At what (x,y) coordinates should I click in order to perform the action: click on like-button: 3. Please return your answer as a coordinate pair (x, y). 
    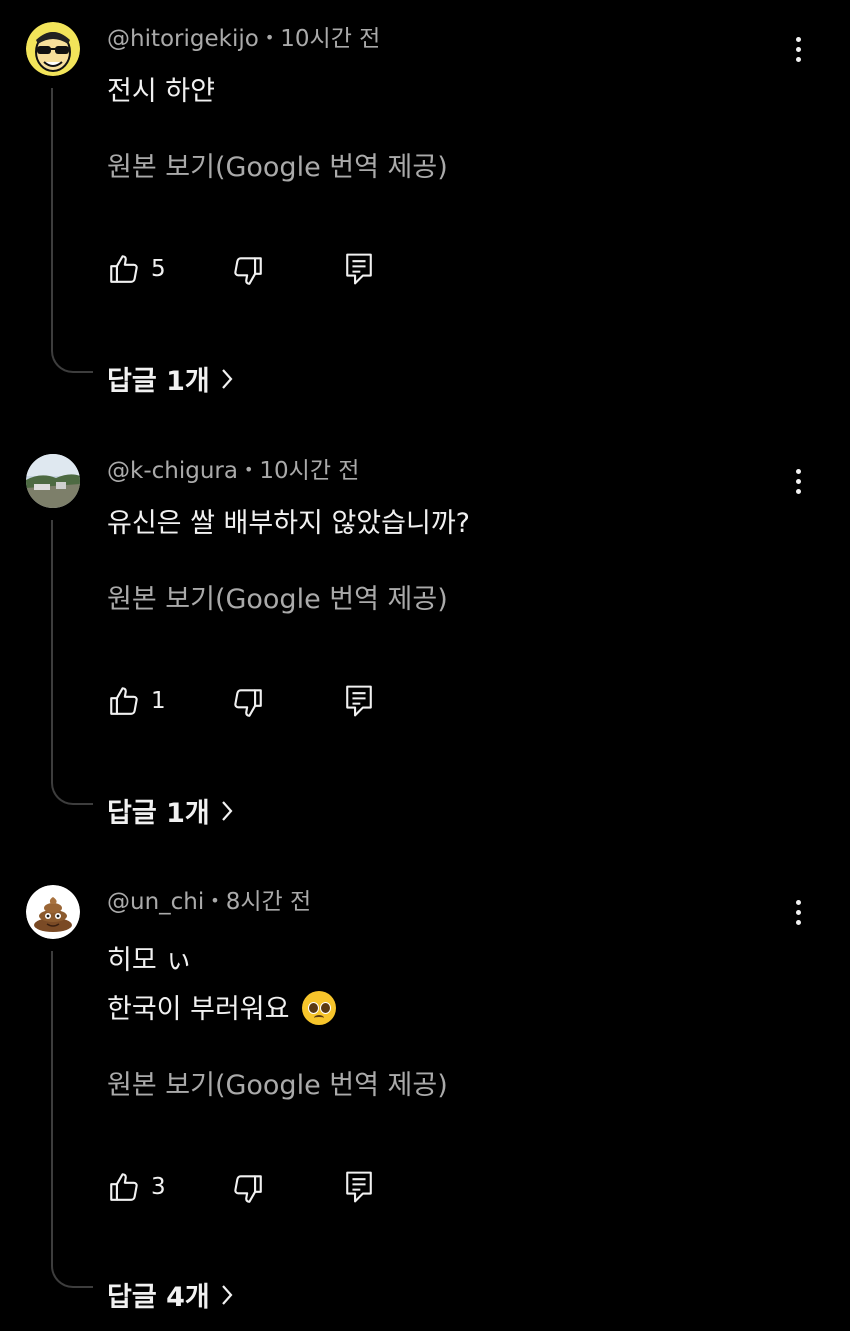
    Looking at the image, I should click on (136, 1187).